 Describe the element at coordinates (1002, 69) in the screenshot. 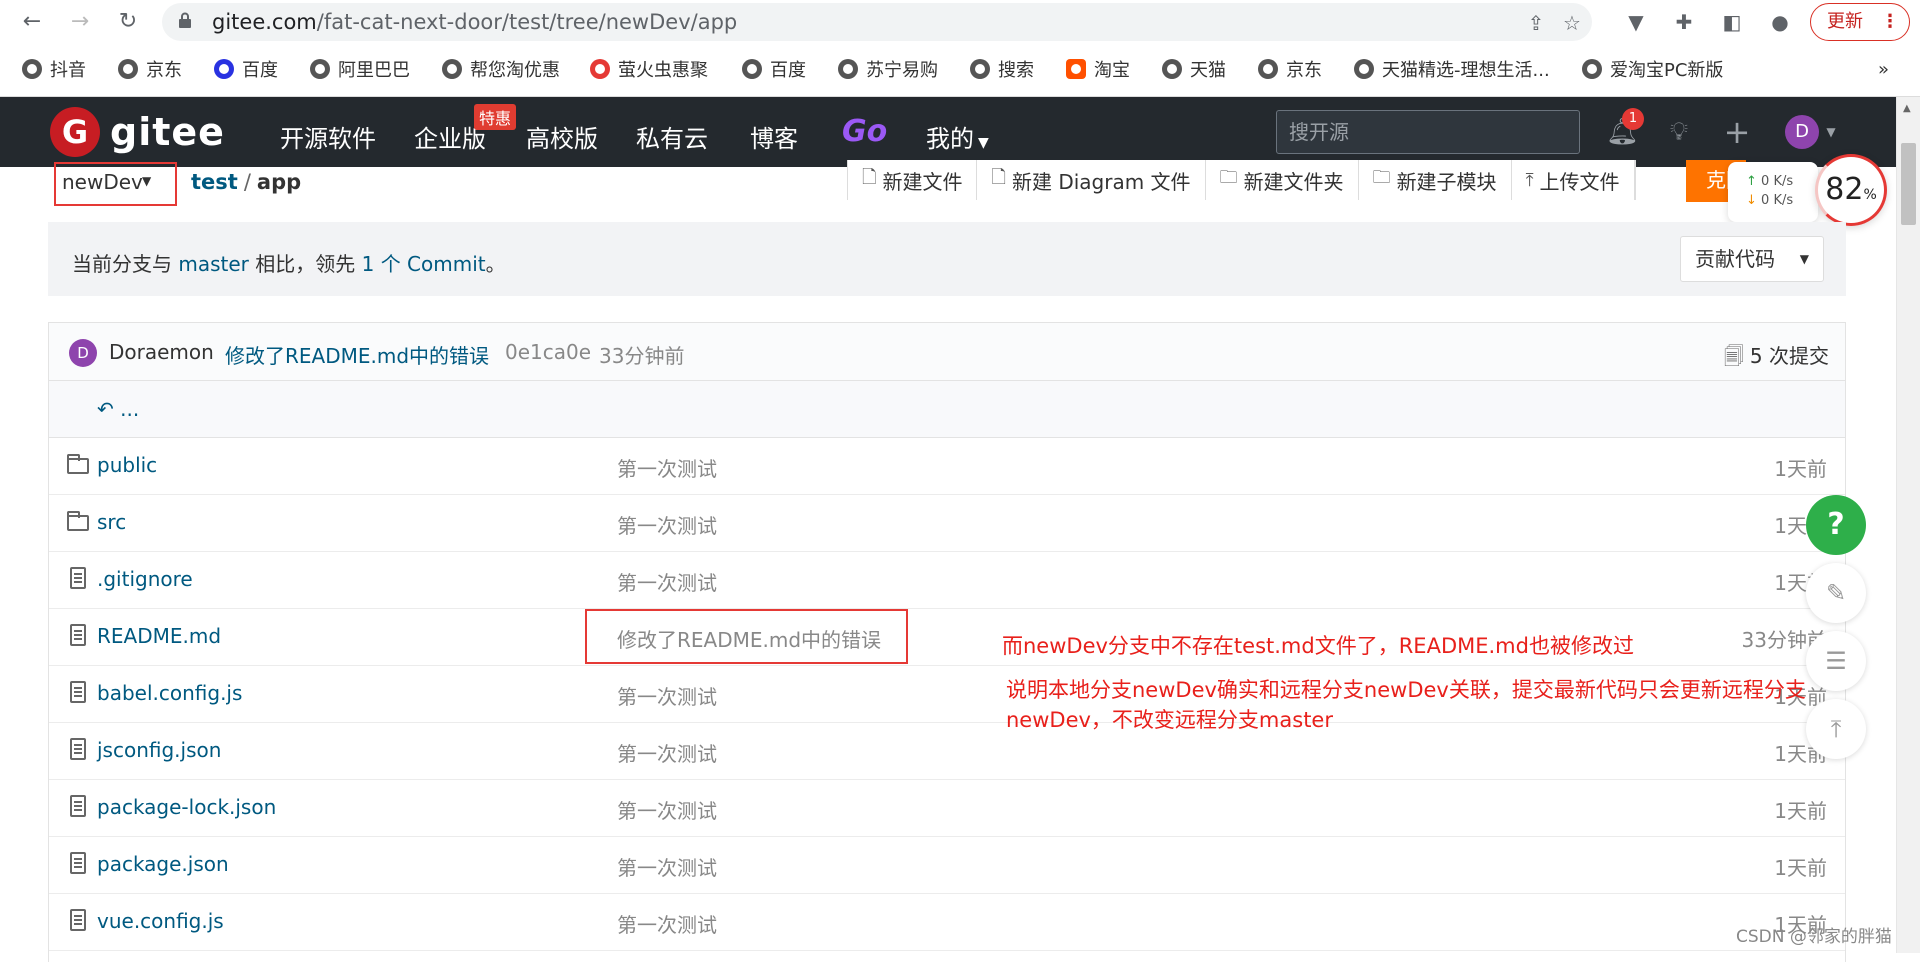

I see `bookmark: 搜索` at that location.